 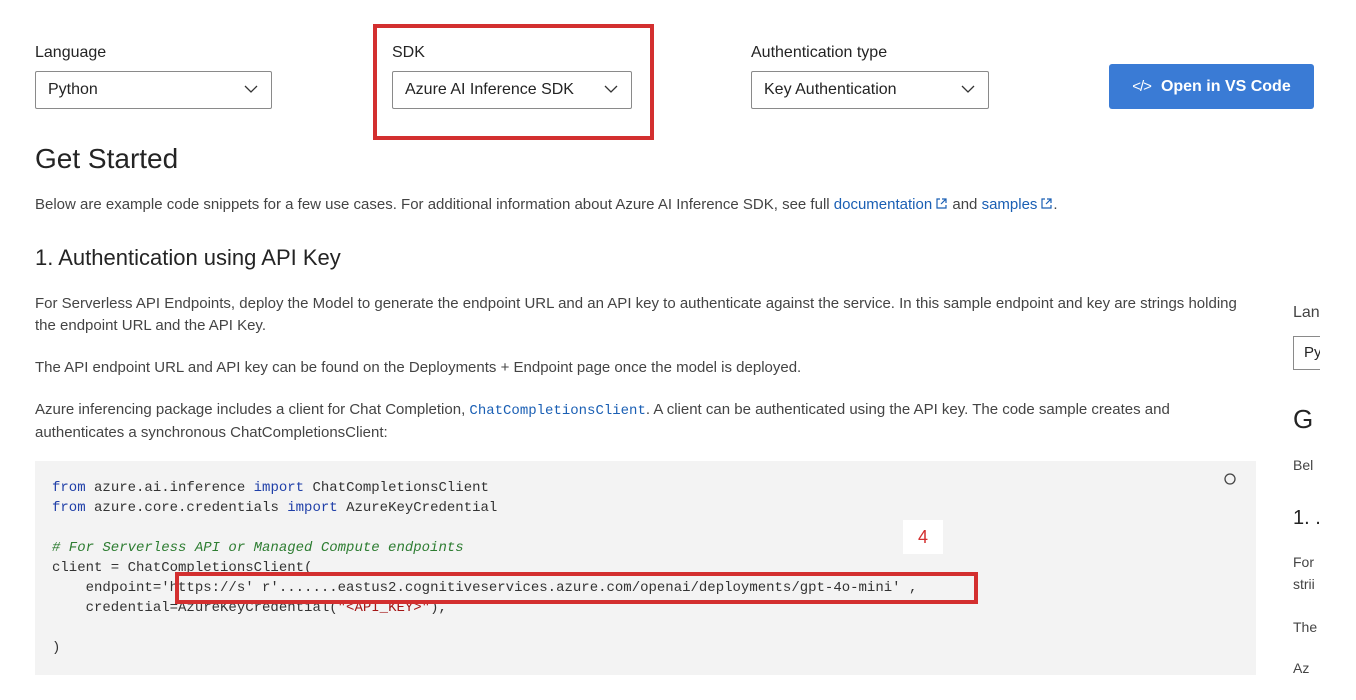 What do you see at coordinates (1225, 86) in the screenshot?
I see `open-in-vscode-label: Open in VS Code` at bounding box center [1225, 86].